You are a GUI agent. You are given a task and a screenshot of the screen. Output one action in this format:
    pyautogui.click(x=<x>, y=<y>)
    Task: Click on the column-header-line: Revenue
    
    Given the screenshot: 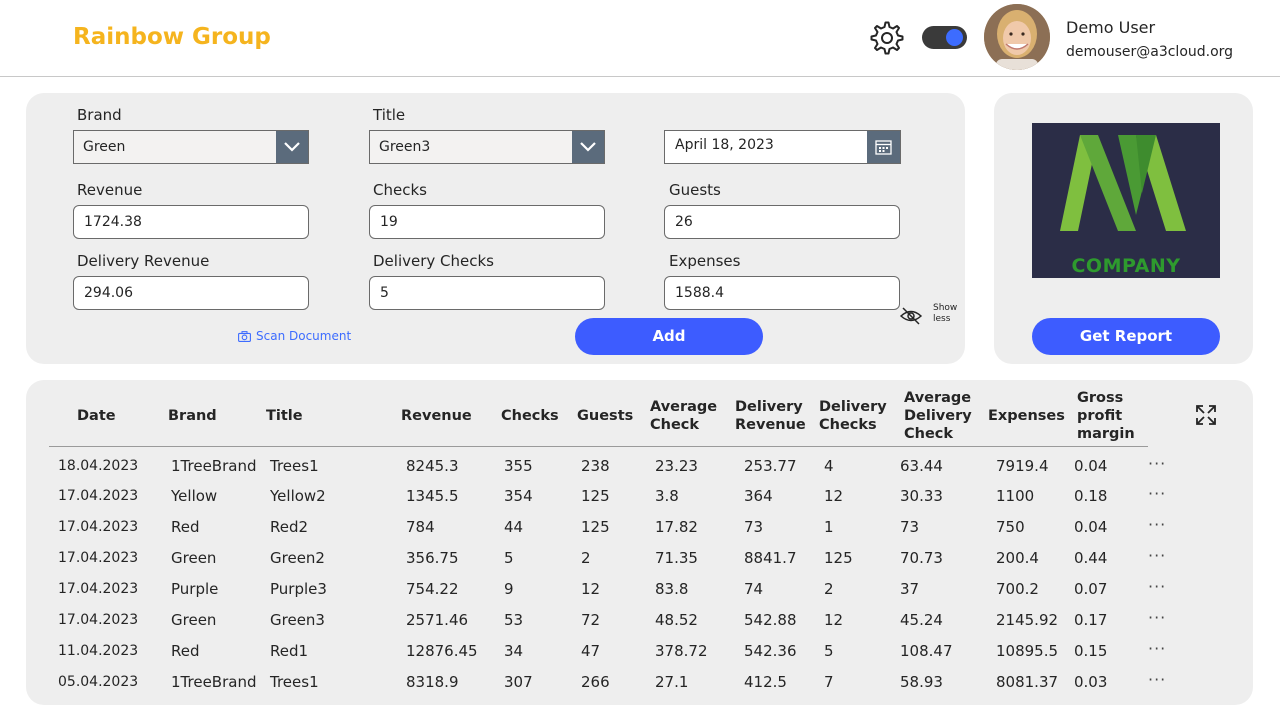 What is the action you would take?
    pyautogui.click(x=436, y=416)
    